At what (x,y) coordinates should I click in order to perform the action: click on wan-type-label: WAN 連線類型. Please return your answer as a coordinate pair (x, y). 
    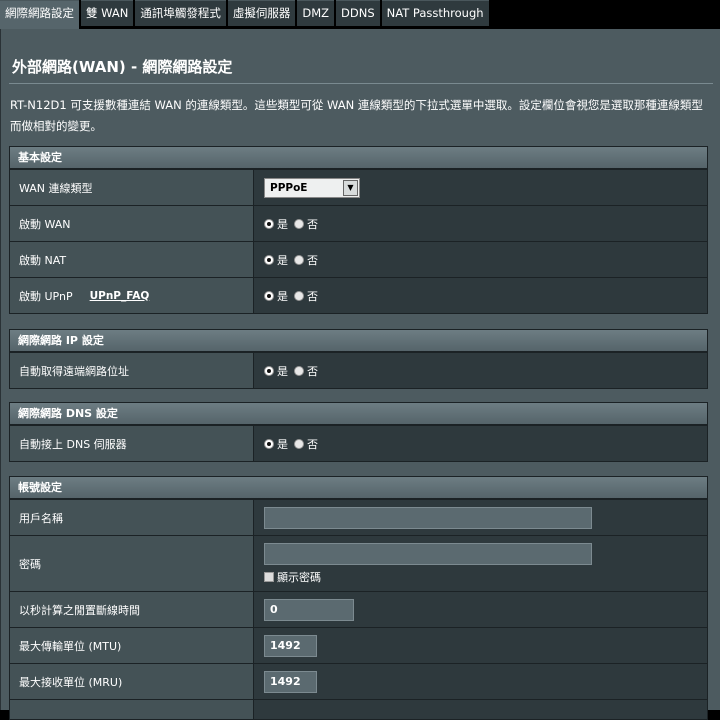
    Looking at the image, I should click on (132, 187).